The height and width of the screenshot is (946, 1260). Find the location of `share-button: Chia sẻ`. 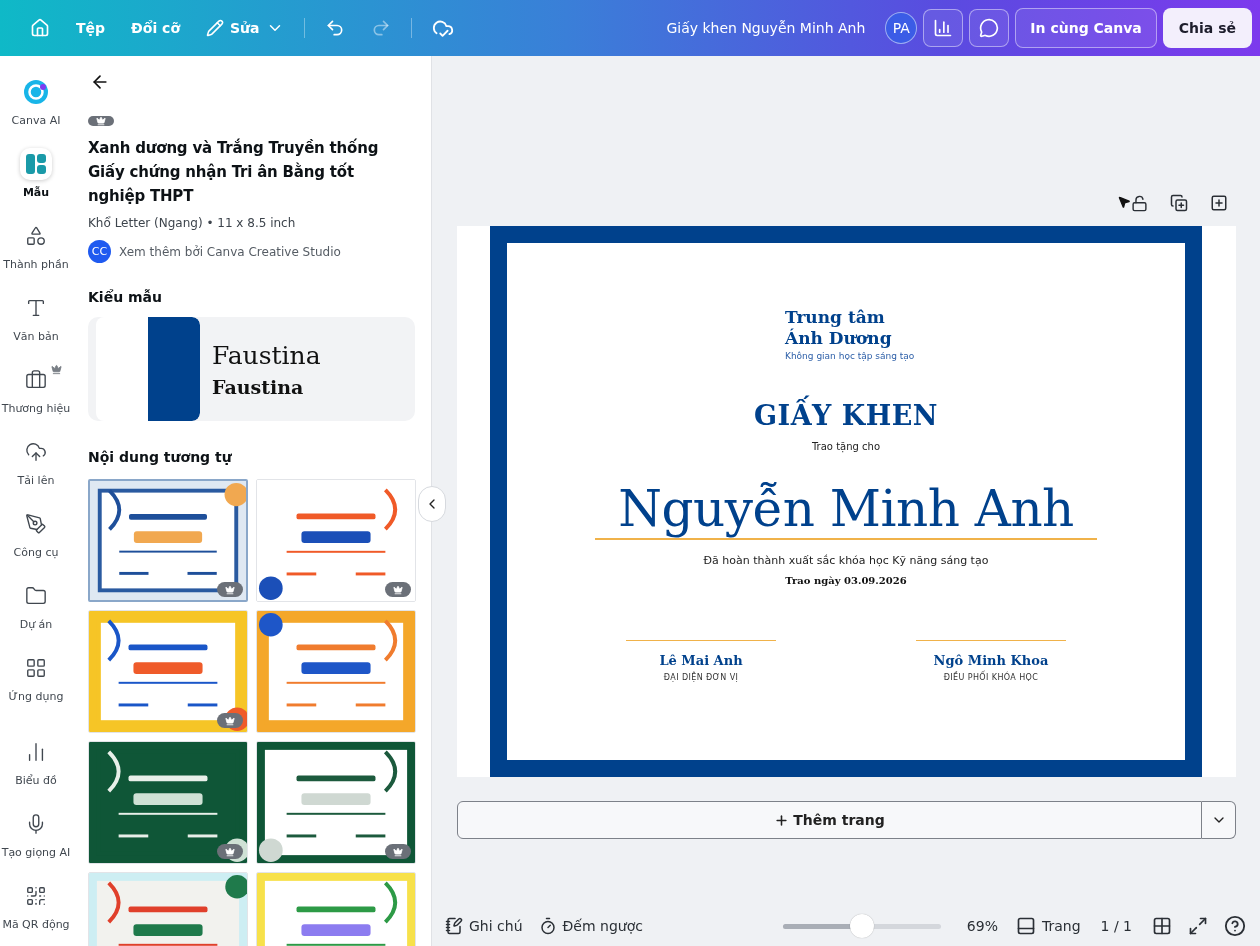

share-button: Chia sẻ is located at coordinates (1207, 28).